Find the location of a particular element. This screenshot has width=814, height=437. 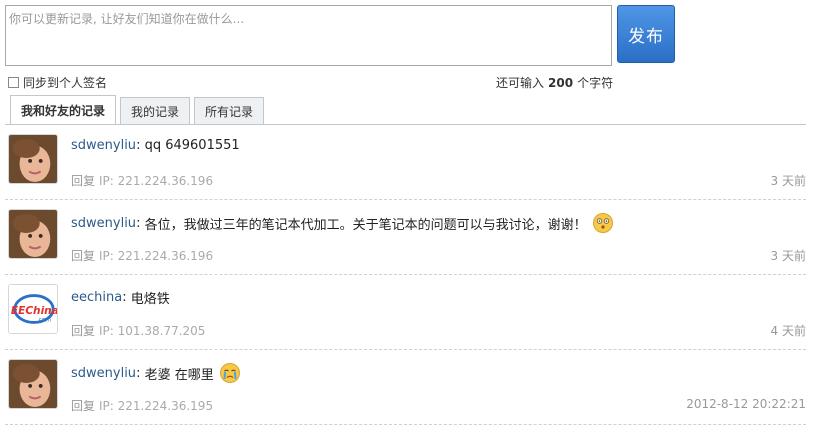

logo-subtext: .com is located at coordinates (44, 320).